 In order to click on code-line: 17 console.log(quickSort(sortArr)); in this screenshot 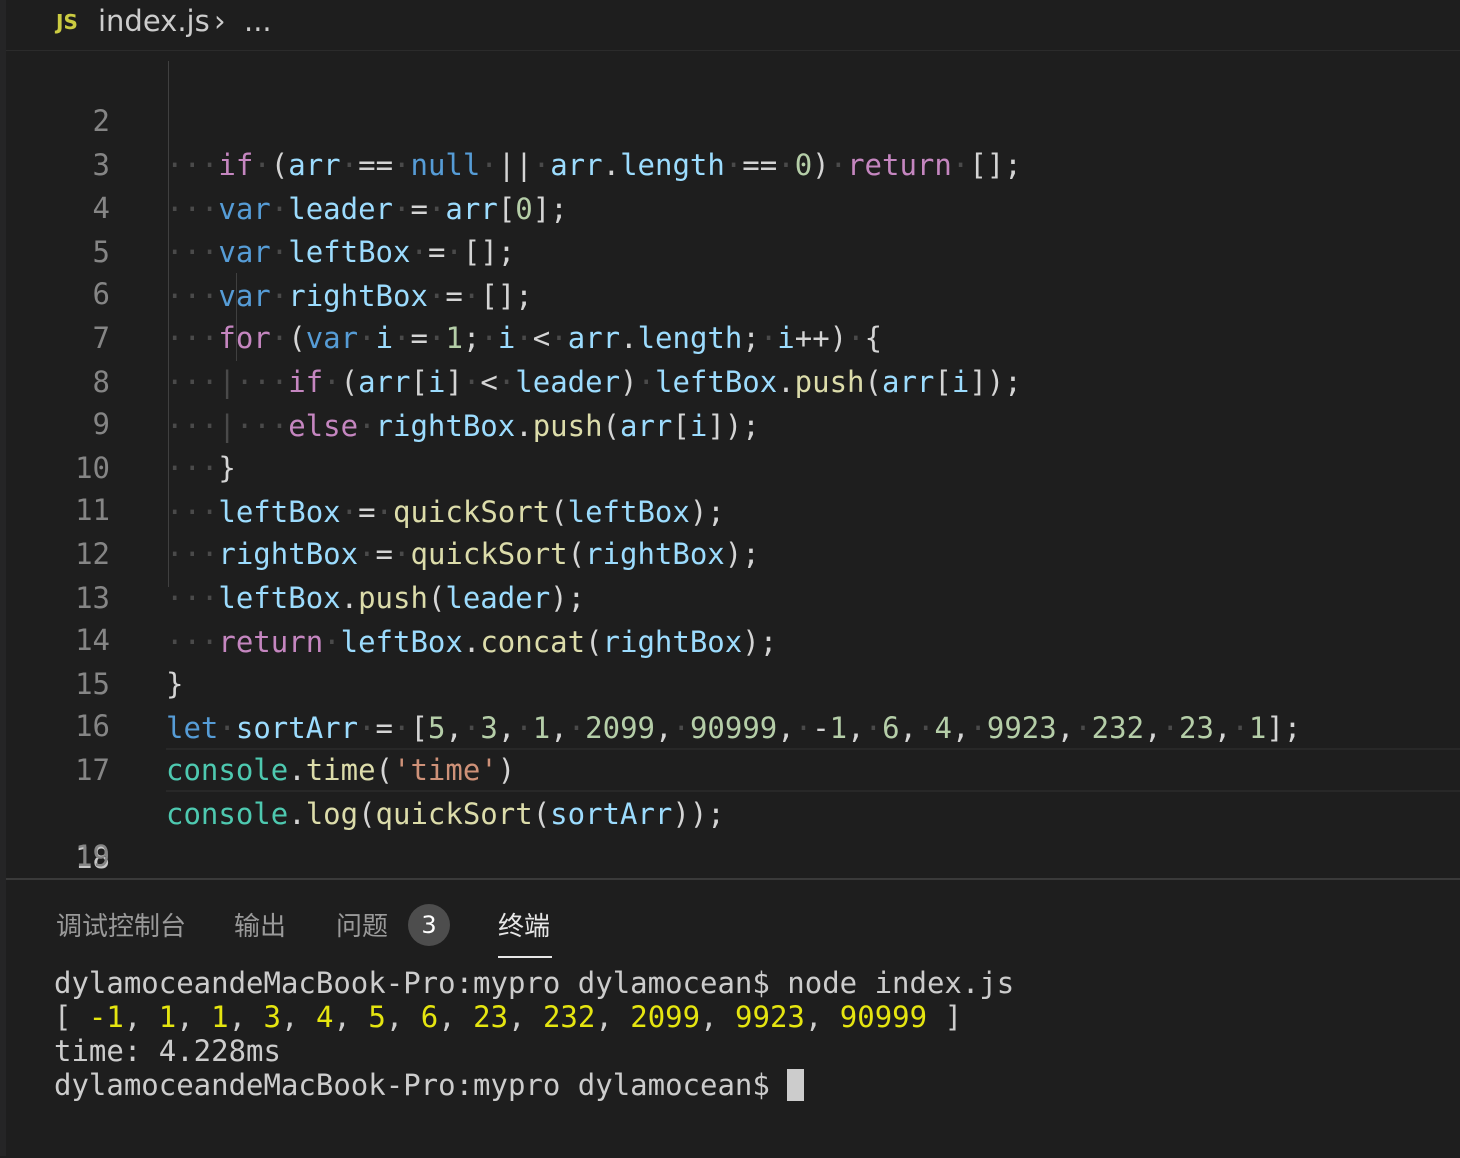, I will do `click(733, 767)`.